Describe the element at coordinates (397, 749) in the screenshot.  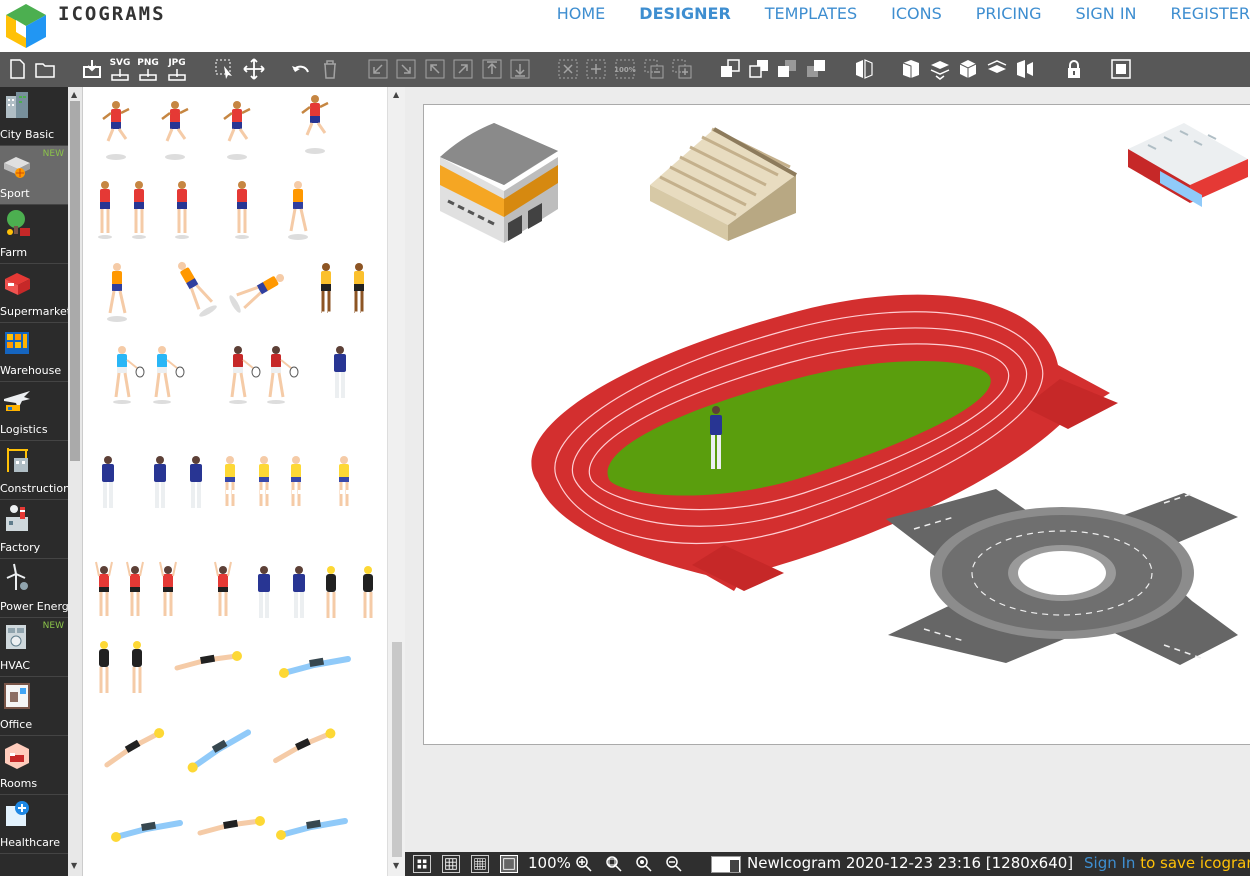
I see `scroll-thumb` at that location.